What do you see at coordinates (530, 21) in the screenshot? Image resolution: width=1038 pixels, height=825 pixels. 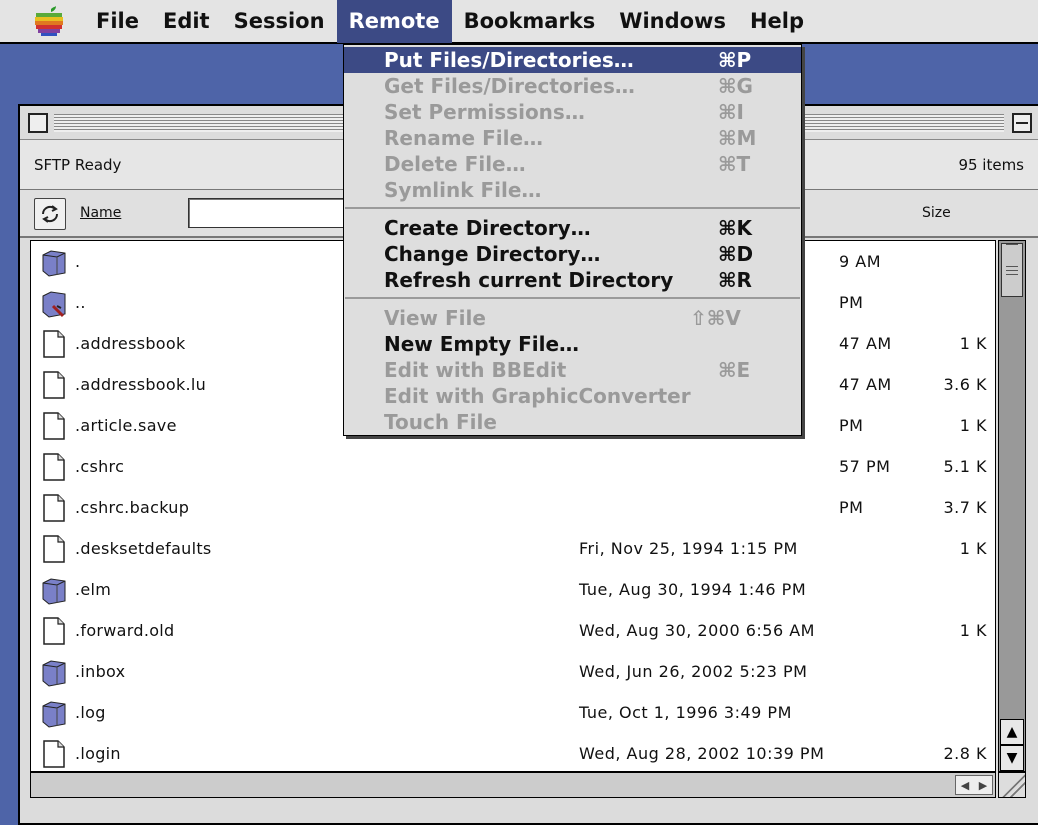 I see `menu-bookmarks: Bookmarks` at bounding box center [530, 21].